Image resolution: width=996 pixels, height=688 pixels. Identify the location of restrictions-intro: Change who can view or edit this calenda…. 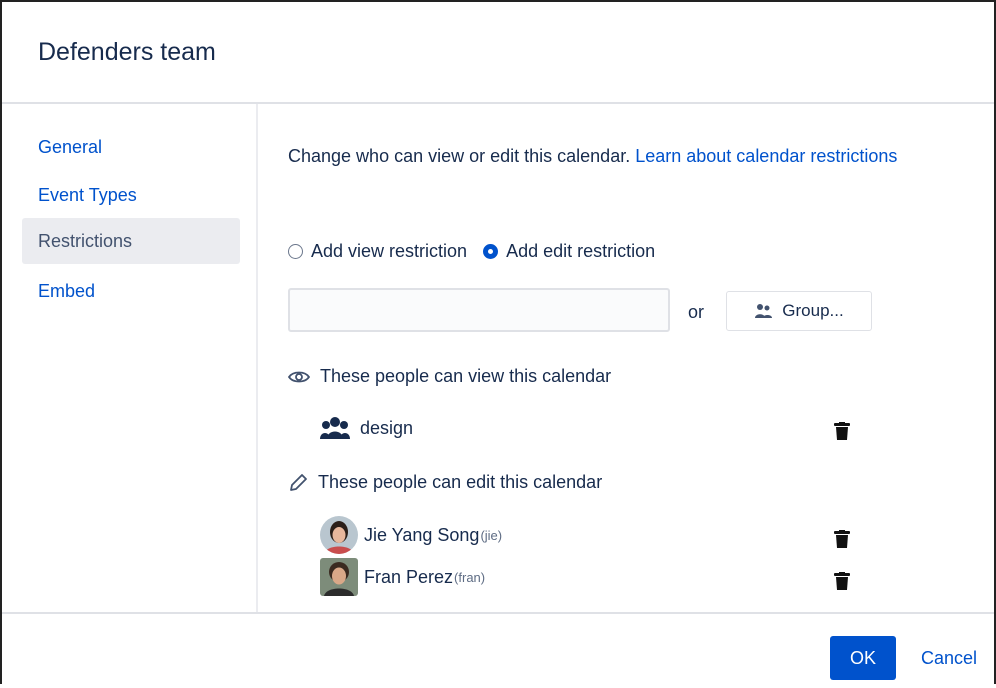
(628, 156).